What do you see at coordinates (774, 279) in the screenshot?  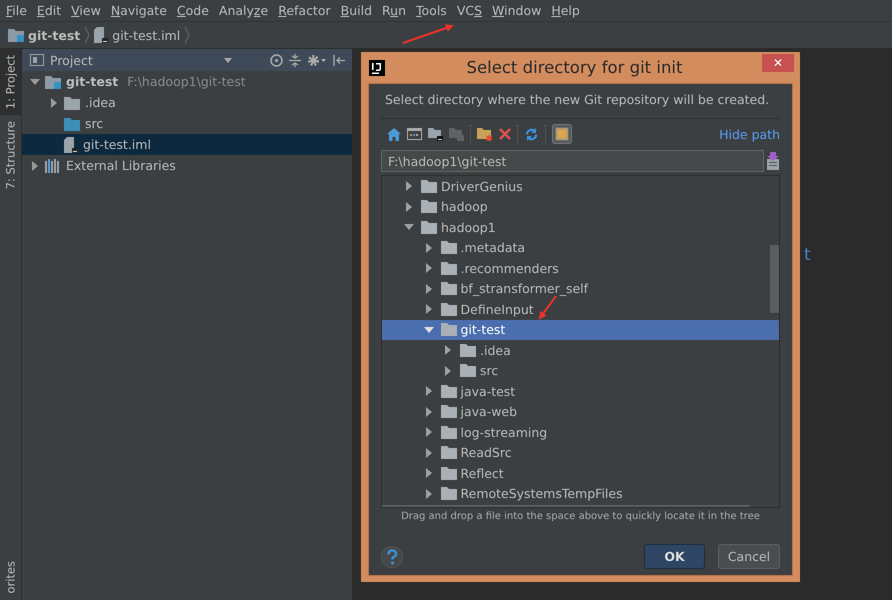 I see `scrollbar-thumb` at bounding box center [774, 279].